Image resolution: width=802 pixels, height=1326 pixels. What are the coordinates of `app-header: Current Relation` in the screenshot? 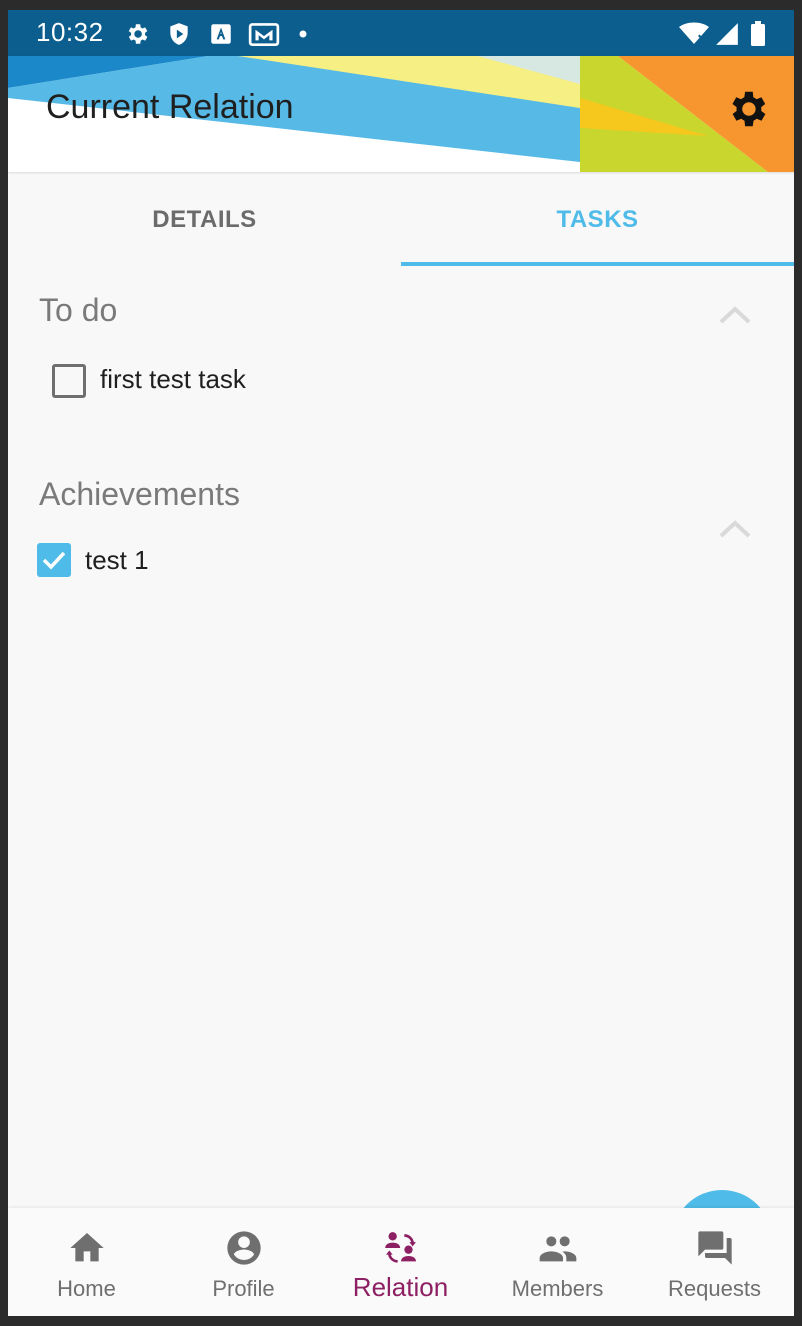 It's located at (401, 114).